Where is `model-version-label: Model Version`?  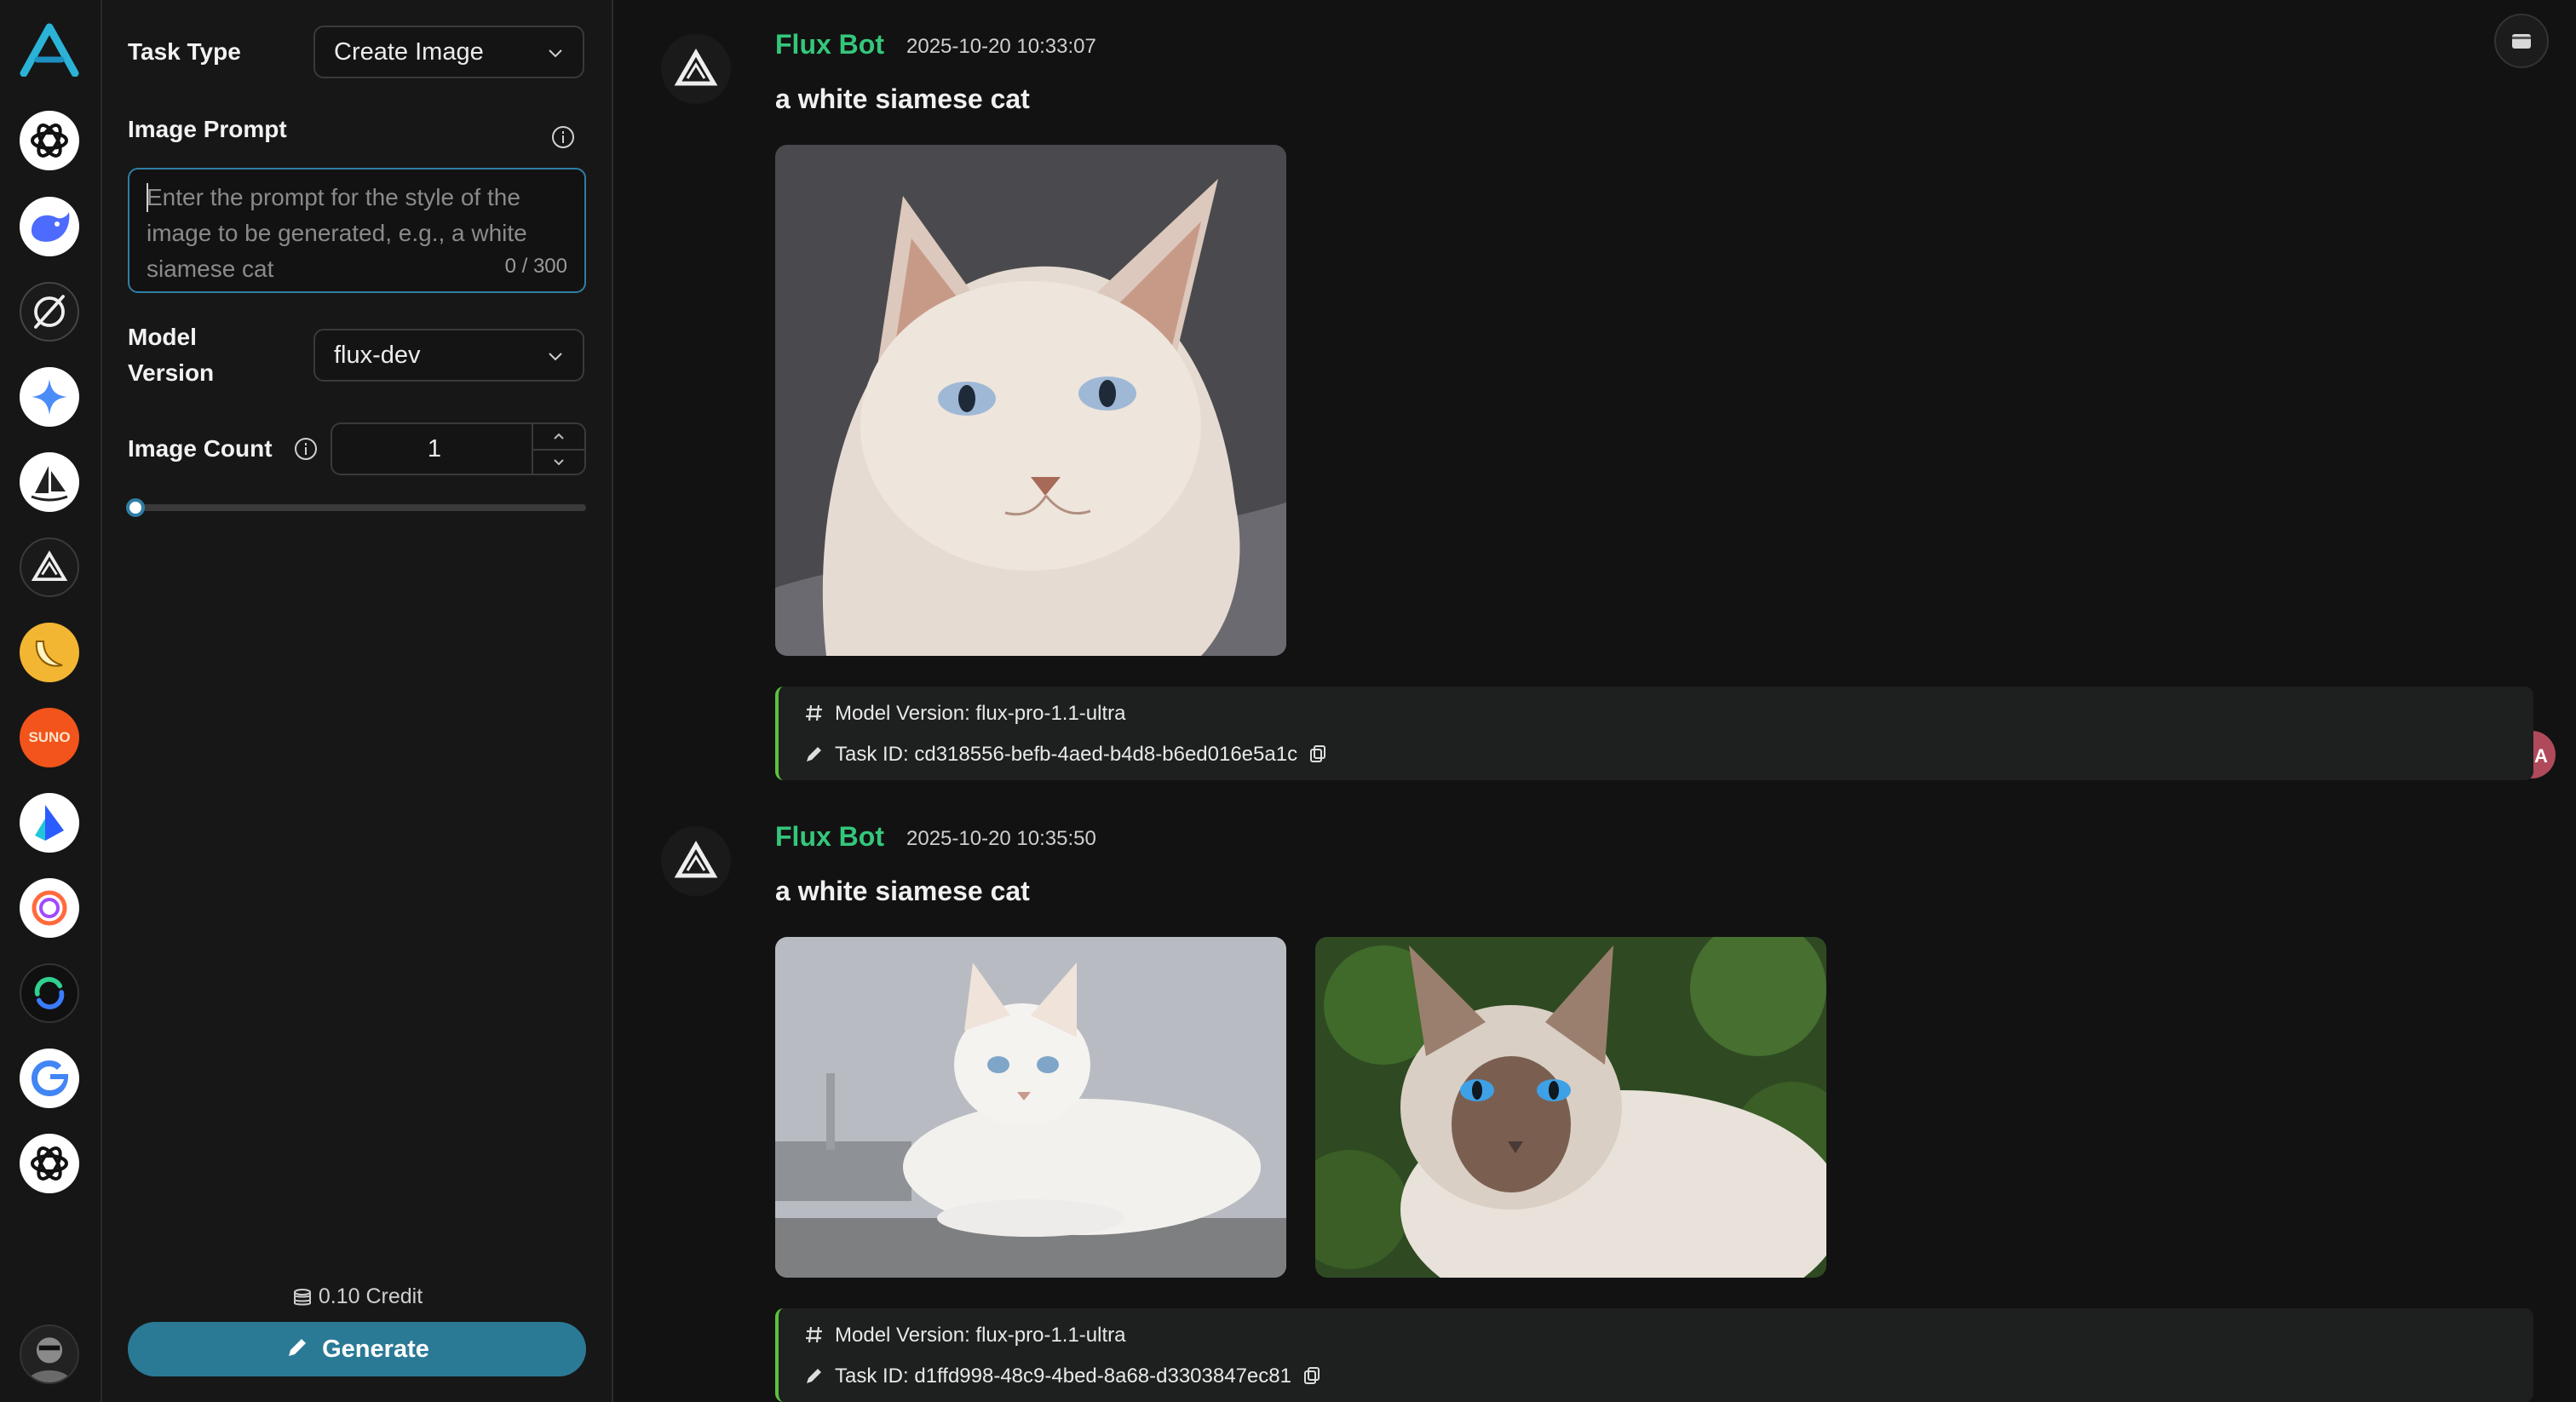 model-version-label: Model Version is located at coordinates (171, 355).